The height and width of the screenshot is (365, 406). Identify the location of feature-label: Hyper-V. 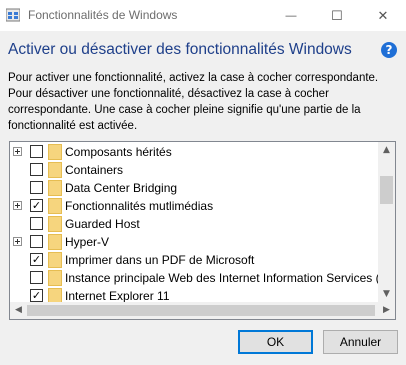
(87, 242).